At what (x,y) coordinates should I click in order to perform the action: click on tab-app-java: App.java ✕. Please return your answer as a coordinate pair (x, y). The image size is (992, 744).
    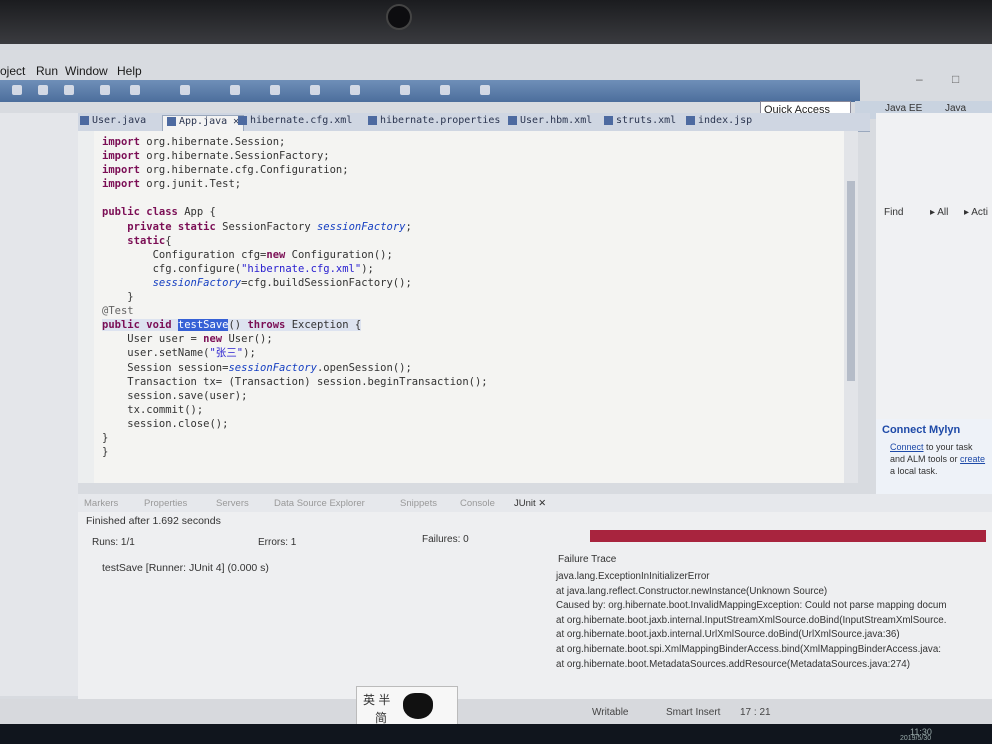
    Looking at the image, I should click on (203, 123).